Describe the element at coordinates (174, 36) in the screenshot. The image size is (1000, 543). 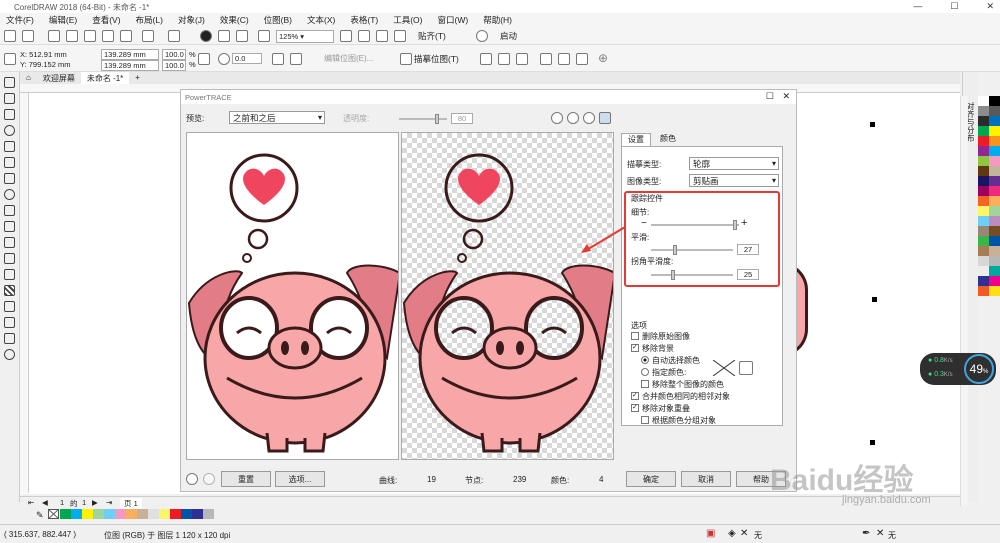
I see `redo-icon` at that location.